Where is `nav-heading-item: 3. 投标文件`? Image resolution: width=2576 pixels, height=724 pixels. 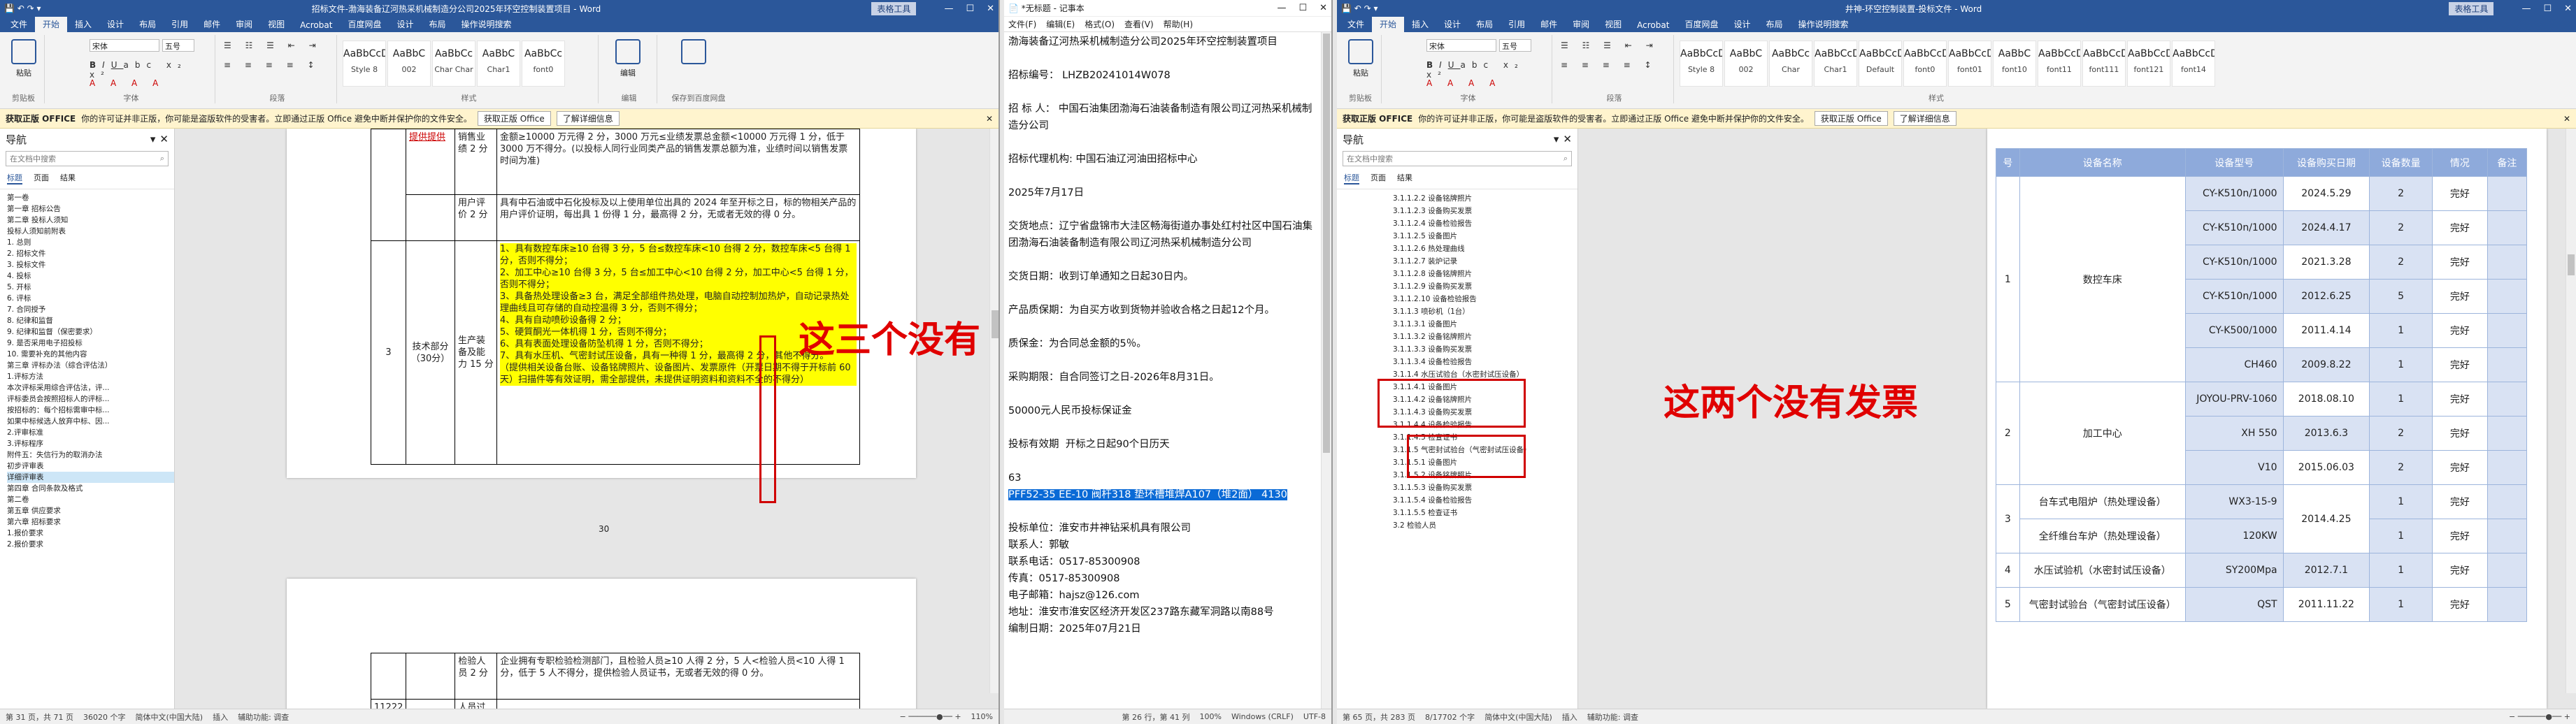
nav-heading-item: 3. 投标文件 is located at coordinates (90, 265).